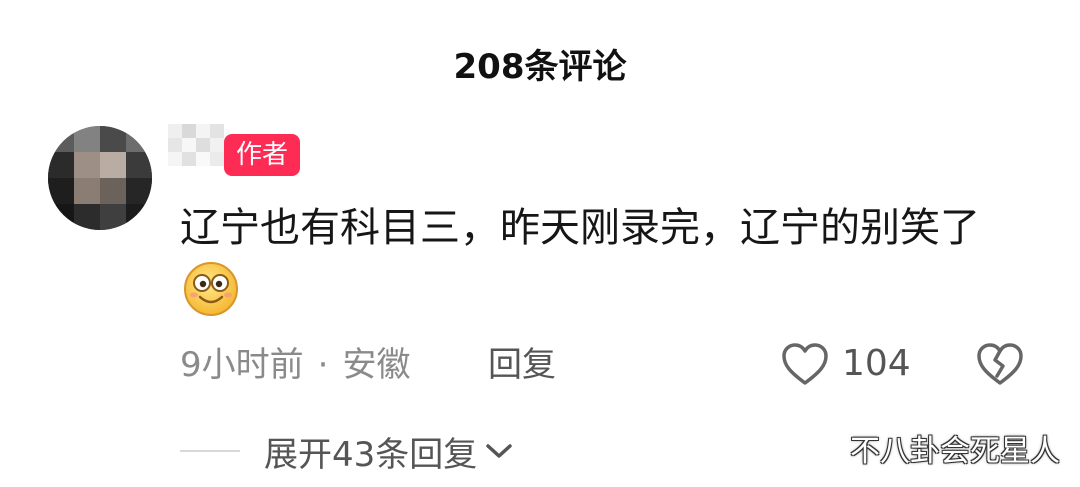  I want to click on heart-outline-icon, so click(805, 364).